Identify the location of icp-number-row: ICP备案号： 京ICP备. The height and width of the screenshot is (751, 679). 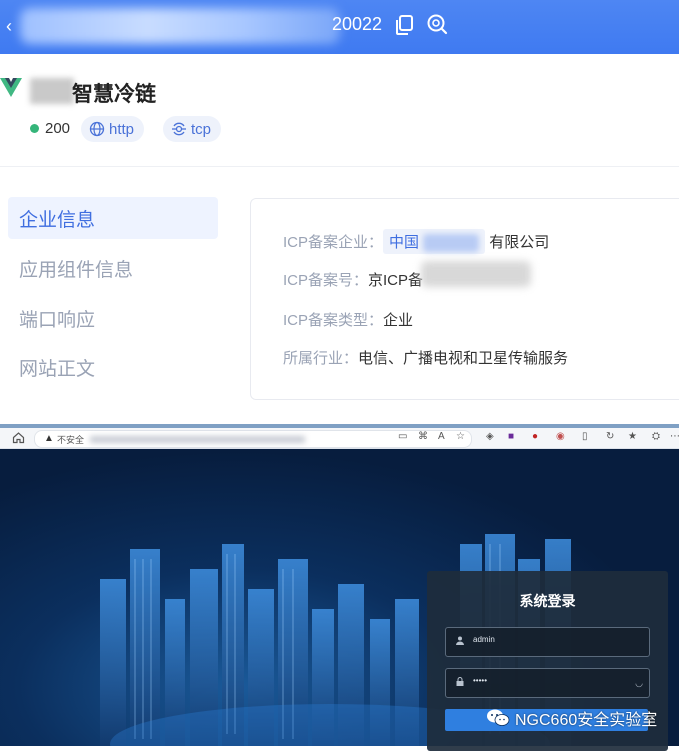
(353, 279).